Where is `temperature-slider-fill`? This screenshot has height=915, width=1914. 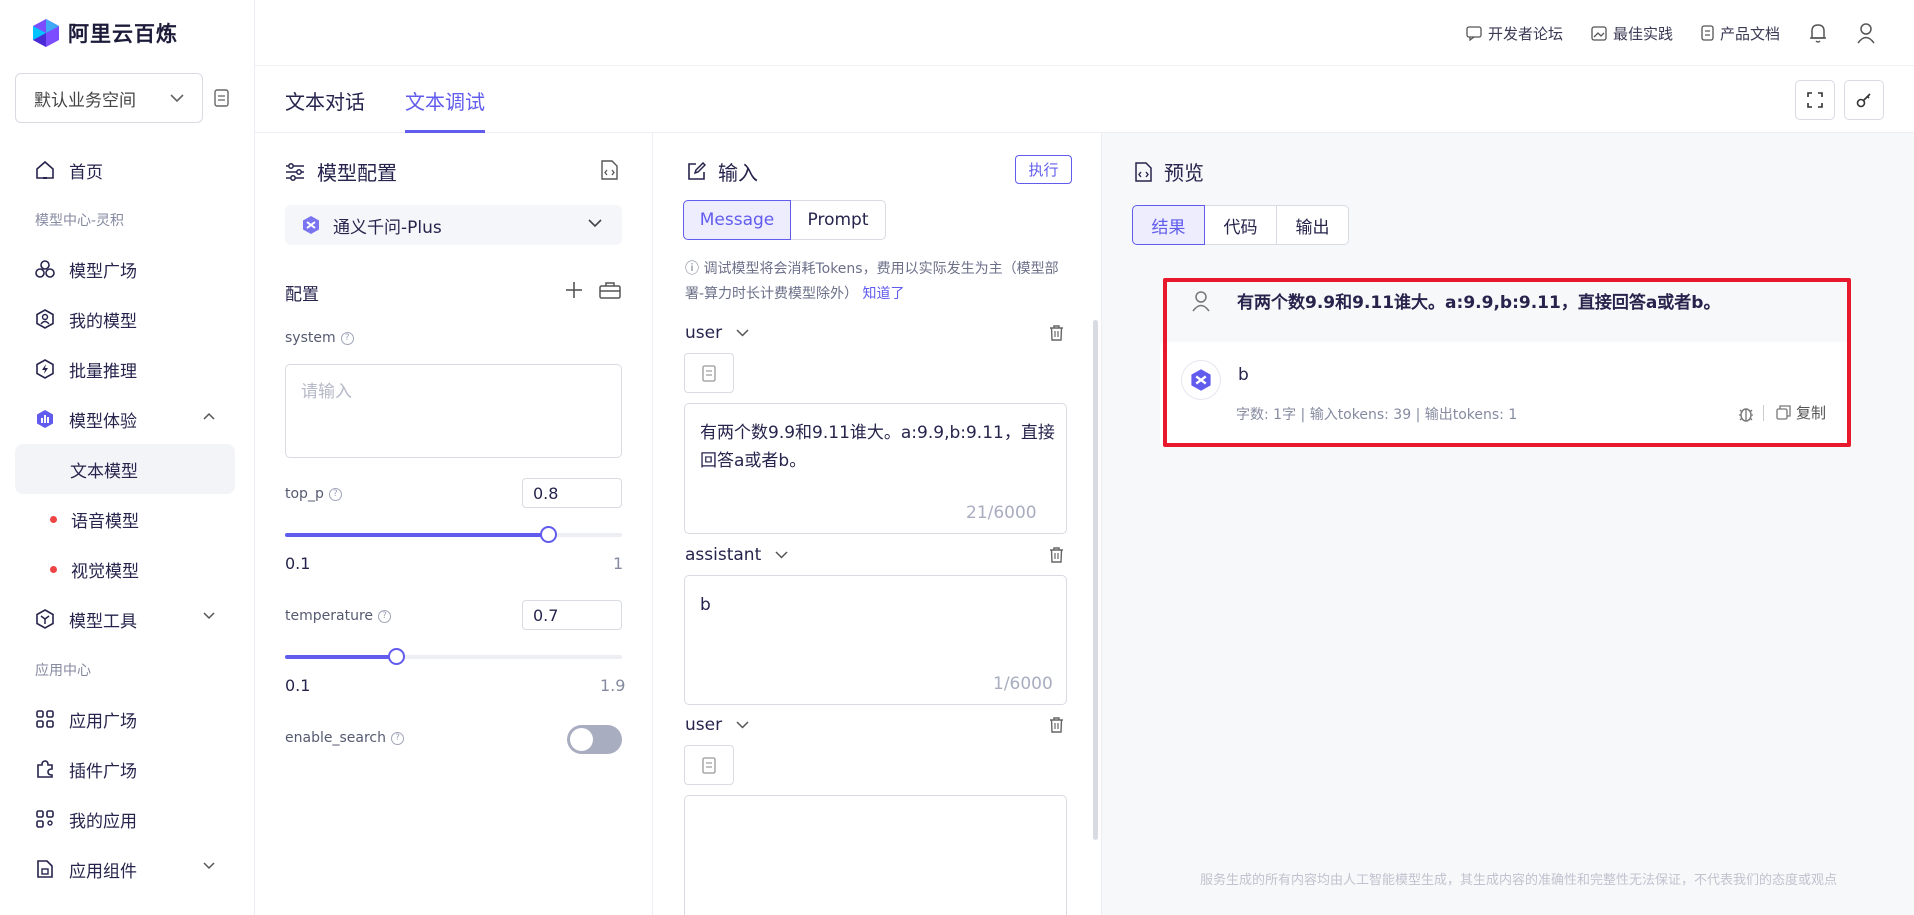 temperature-slider-fill is located at coordinates (341, 657).